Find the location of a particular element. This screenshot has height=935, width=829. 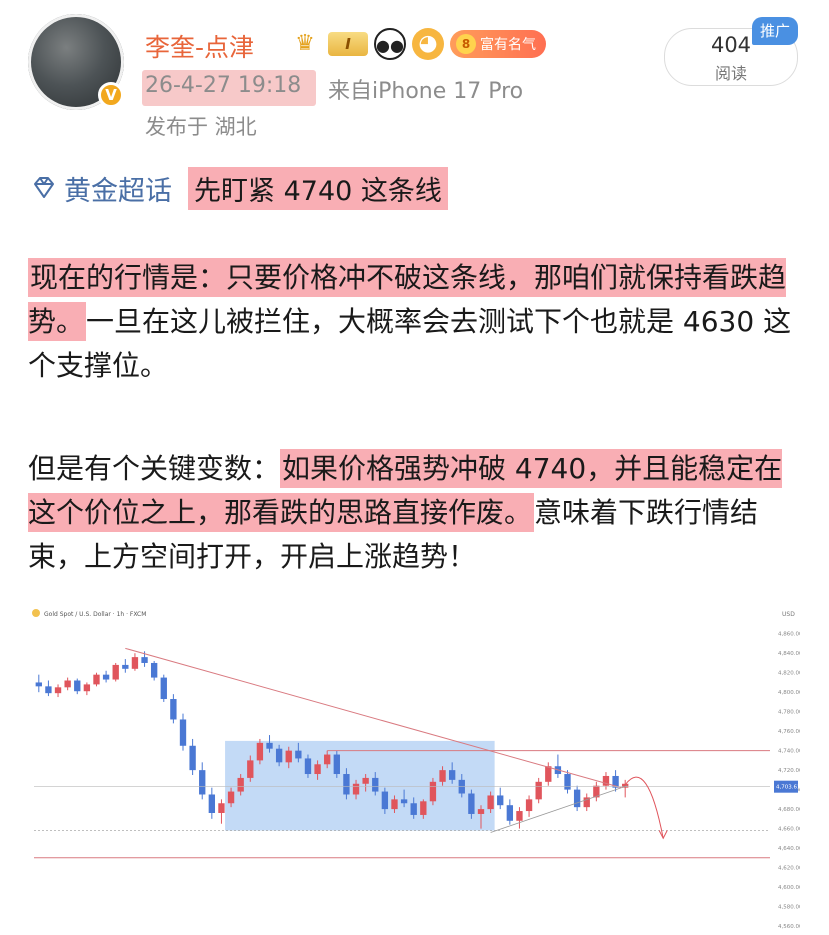

read-label: 阅读 is located at coordinates (730, 73).